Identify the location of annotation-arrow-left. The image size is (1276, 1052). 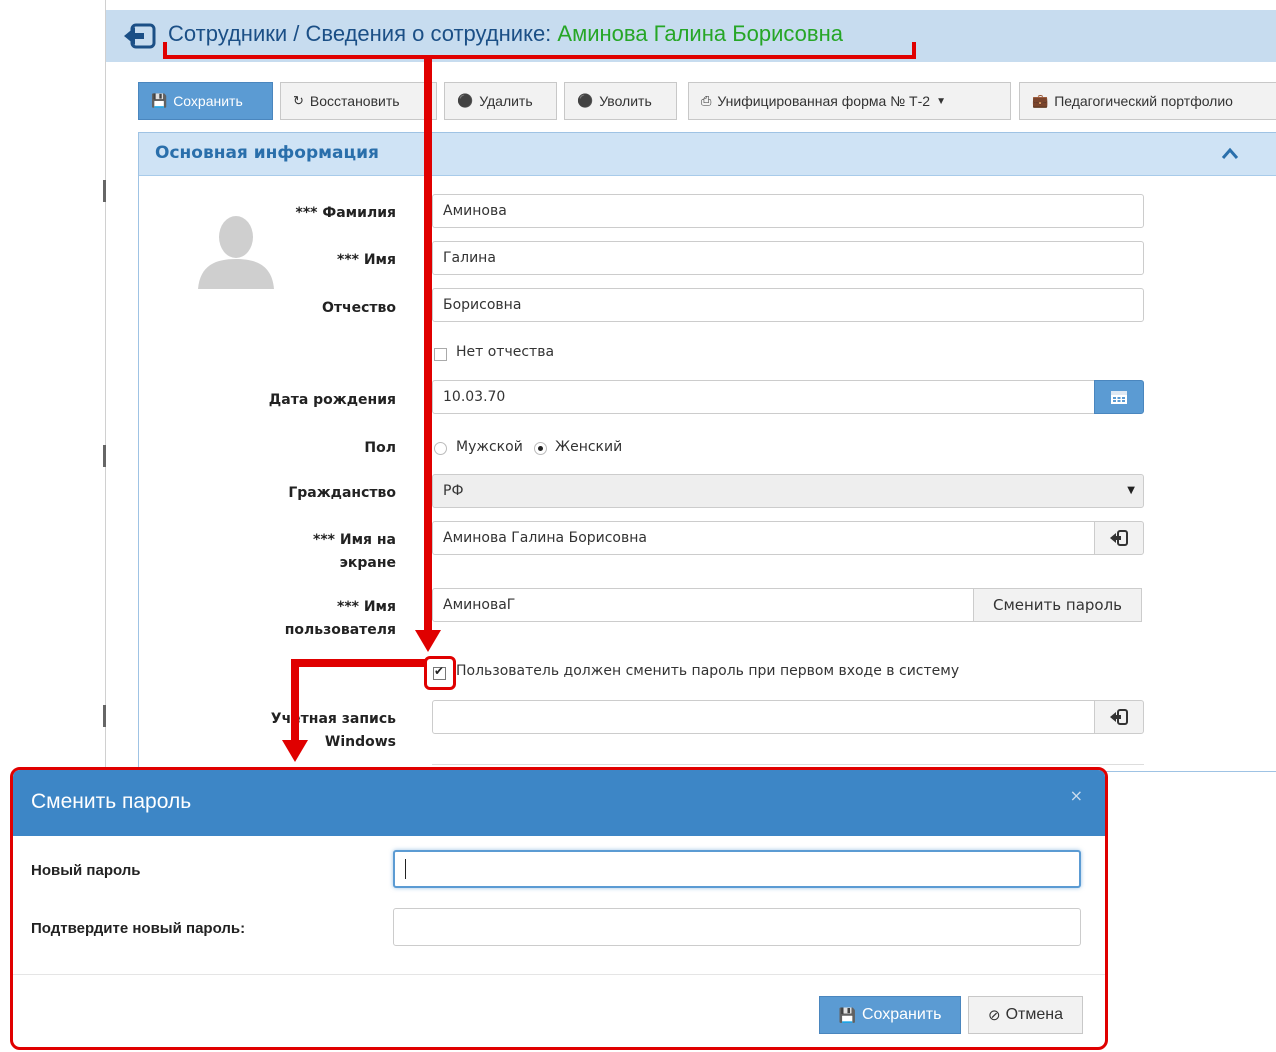
(358, 663).